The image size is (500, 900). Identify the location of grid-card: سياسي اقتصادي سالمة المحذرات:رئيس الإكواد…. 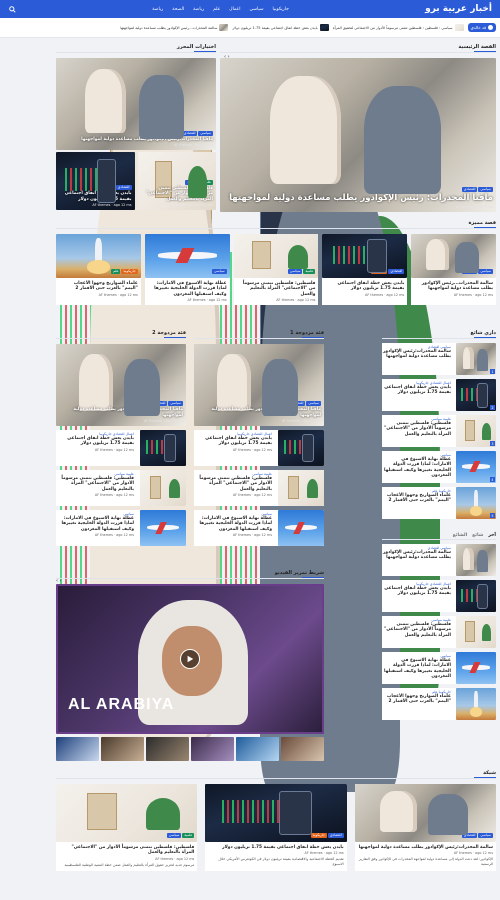
(425, 827).